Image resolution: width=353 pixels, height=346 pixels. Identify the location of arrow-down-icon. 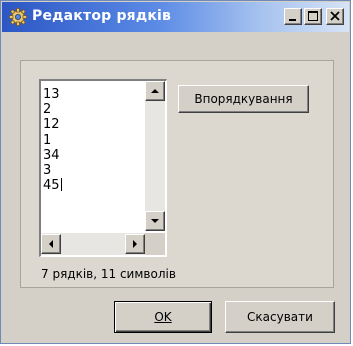
(155, 221).